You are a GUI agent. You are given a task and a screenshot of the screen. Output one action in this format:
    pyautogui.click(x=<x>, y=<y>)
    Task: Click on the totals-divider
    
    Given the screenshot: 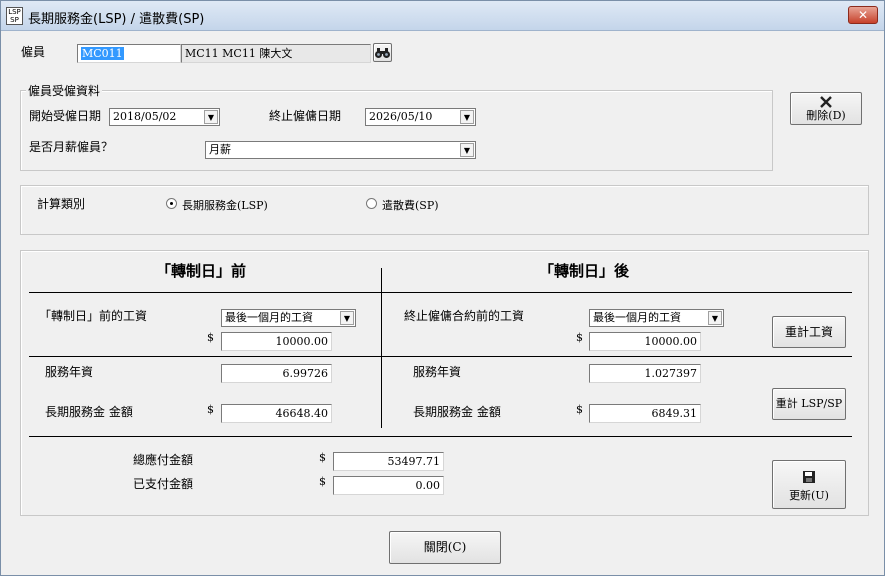 What is the action you would take?
    pyautogui.click(x=440, y=436)
    